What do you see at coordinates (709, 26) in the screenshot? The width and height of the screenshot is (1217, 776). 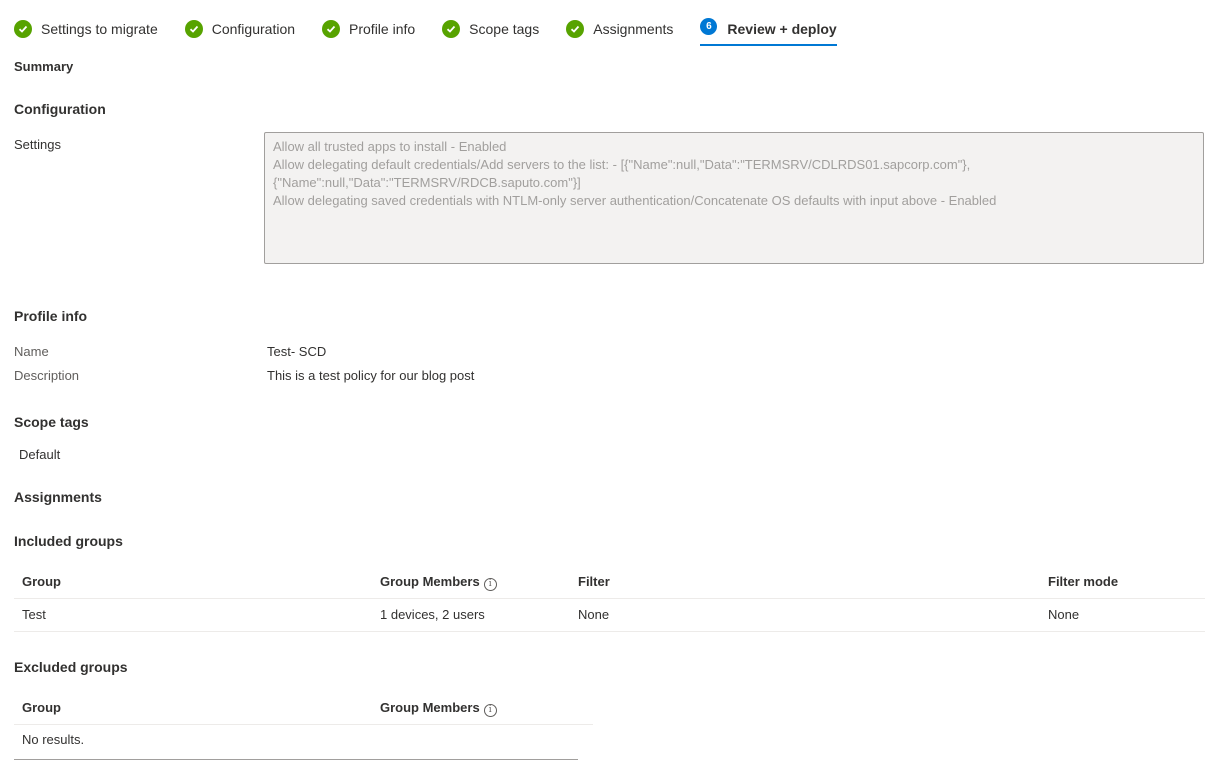 I see `step-number-badge: 6` at bounding box center [709, 26].